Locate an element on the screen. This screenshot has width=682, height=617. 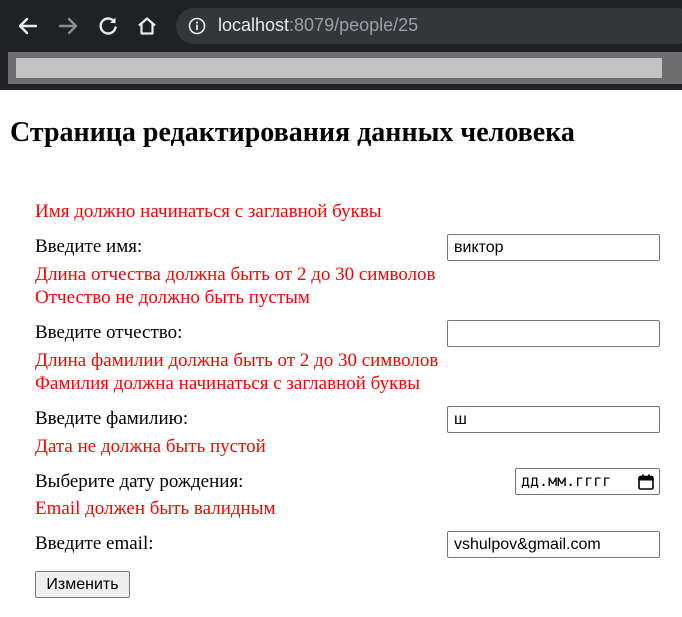
reload-button is located at coordinates (108, 26).